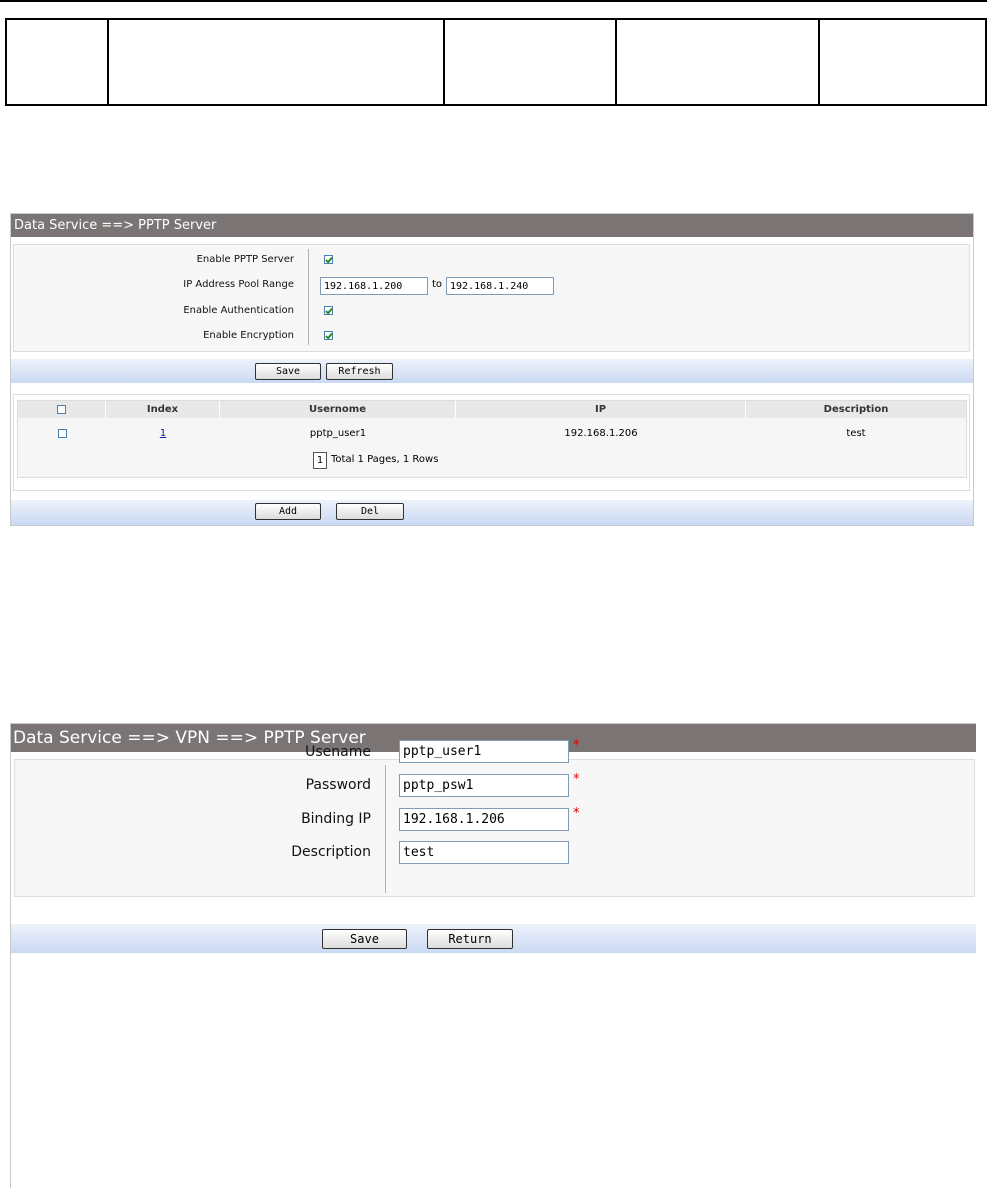  Describe the element at coordinates (336, 819) in the screenshot. I see `binding-ip-label: Binding IP` at that location.